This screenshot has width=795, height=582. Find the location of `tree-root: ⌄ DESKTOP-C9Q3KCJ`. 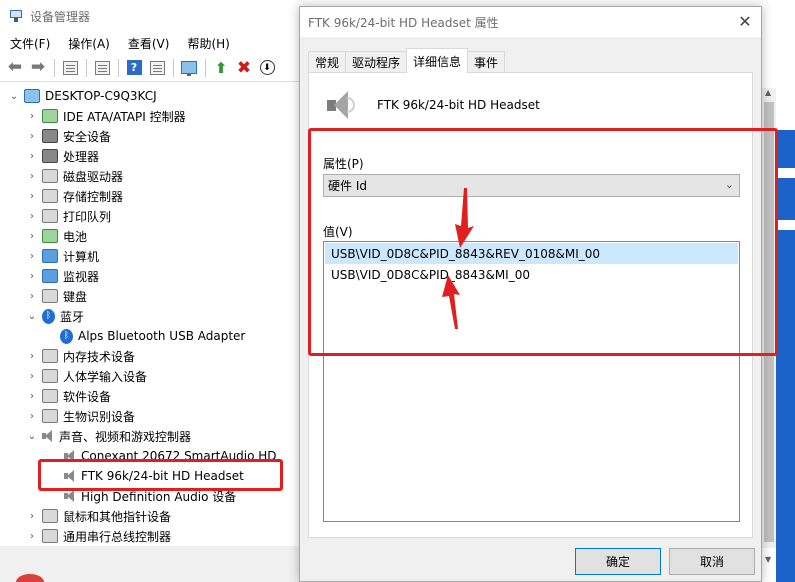

tree-root: ⌄ DESKTOP-C9Q3KCJ is located at coordinates (82, 96).